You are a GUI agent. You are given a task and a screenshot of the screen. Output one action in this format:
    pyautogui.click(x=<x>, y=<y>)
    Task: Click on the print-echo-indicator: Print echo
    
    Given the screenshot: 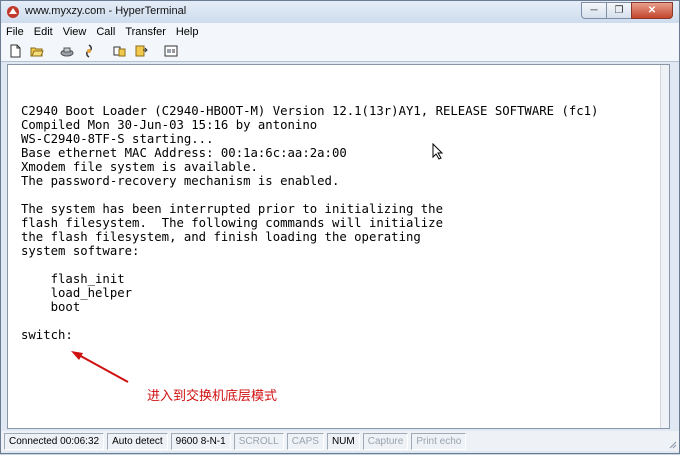 What is the action you would take?
    pyautogui.click(x=439, y=441)
    